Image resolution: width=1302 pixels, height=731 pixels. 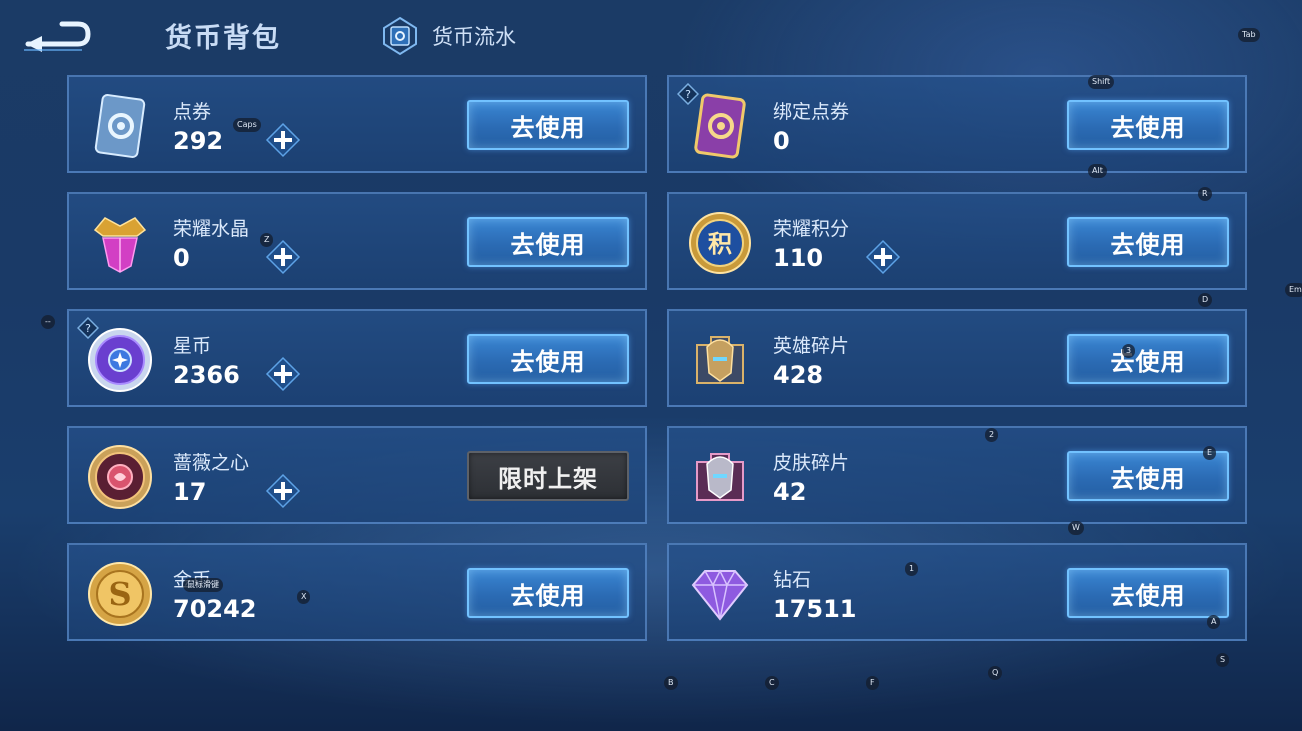 What do you see at coordinates (992, 435) in the screenshot?
I see `key-hint: 2` at bounding box center [992, 435].